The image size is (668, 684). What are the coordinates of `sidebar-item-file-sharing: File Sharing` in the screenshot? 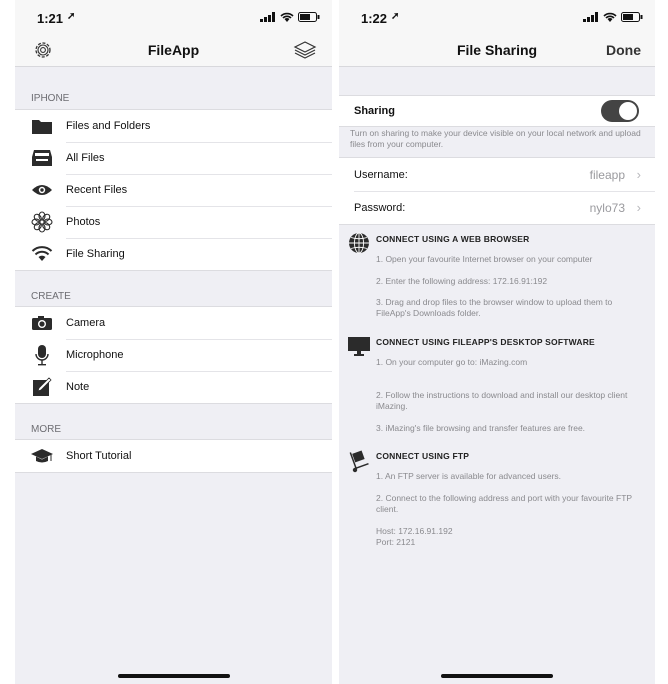 It's located at (173, 254).